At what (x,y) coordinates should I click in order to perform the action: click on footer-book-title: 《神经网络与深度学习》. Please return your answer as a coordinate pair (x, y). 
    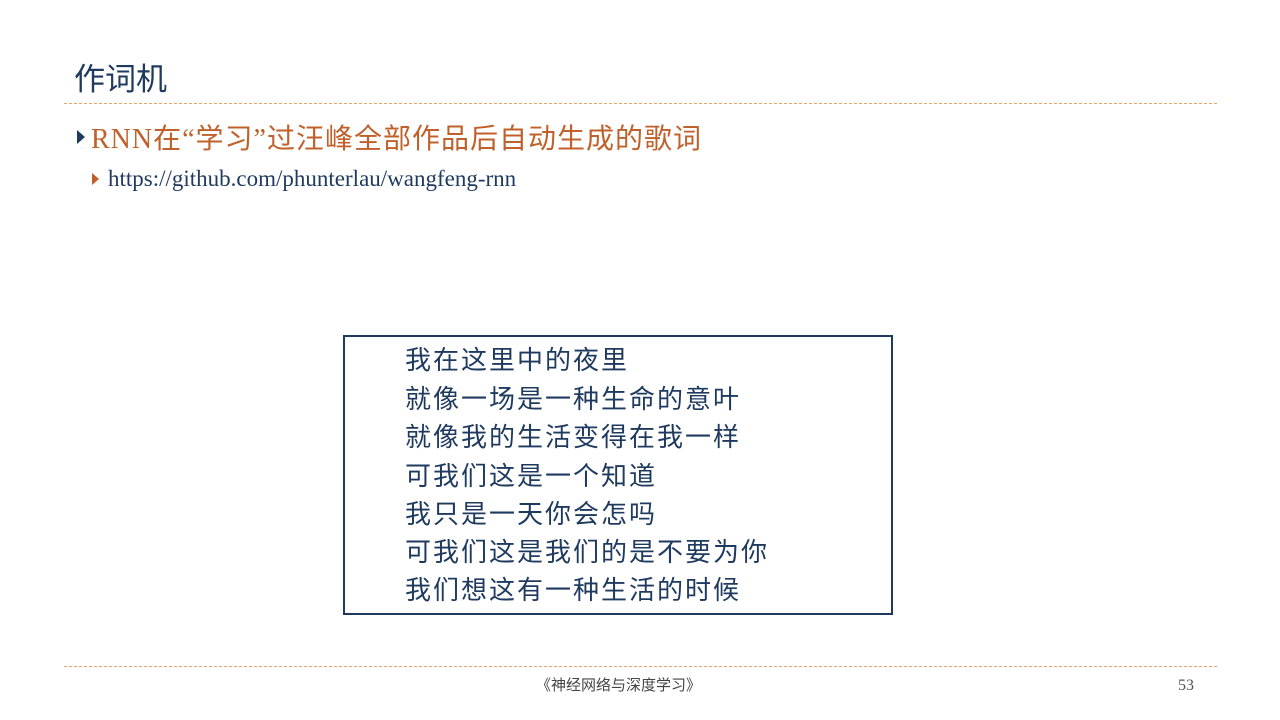
    Looking at the image, I should click on (619, 685).